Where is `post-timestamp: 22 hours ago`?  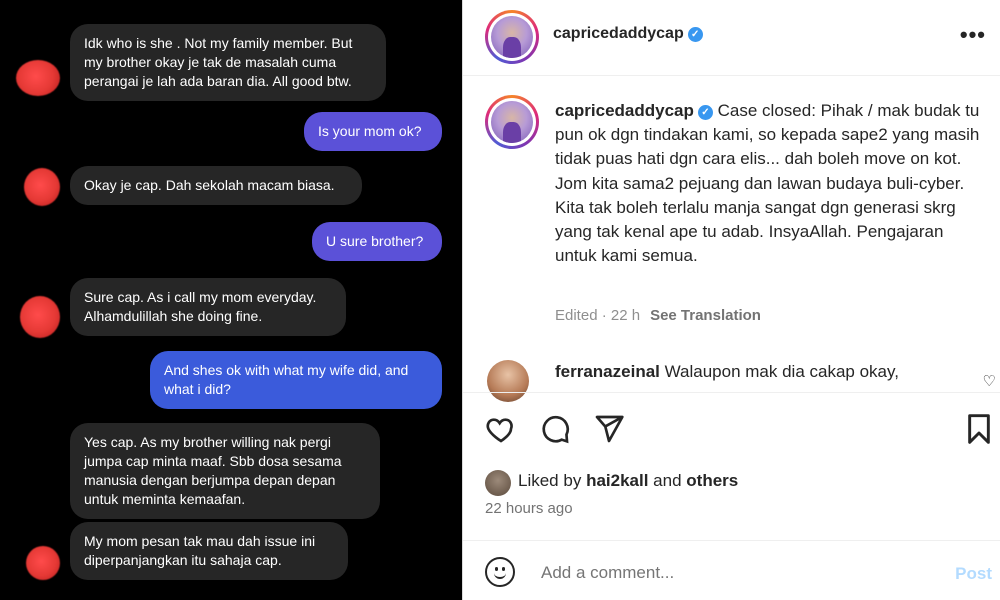
post-timestamp: 22 hours ago is located at coordinates (529, 508).